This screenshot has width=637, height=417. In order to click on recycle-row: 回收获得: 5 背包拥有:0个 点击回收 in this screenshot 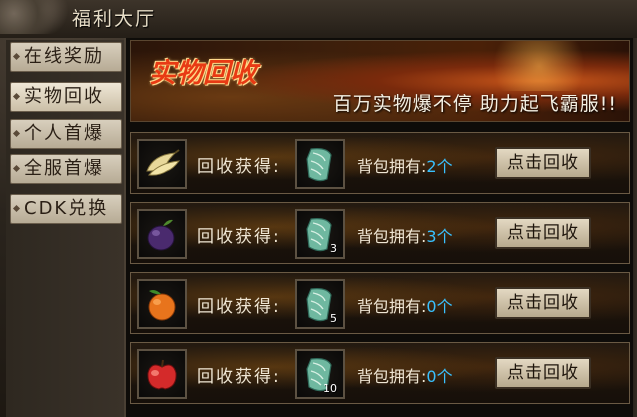, I will do `click(380, 303)`.